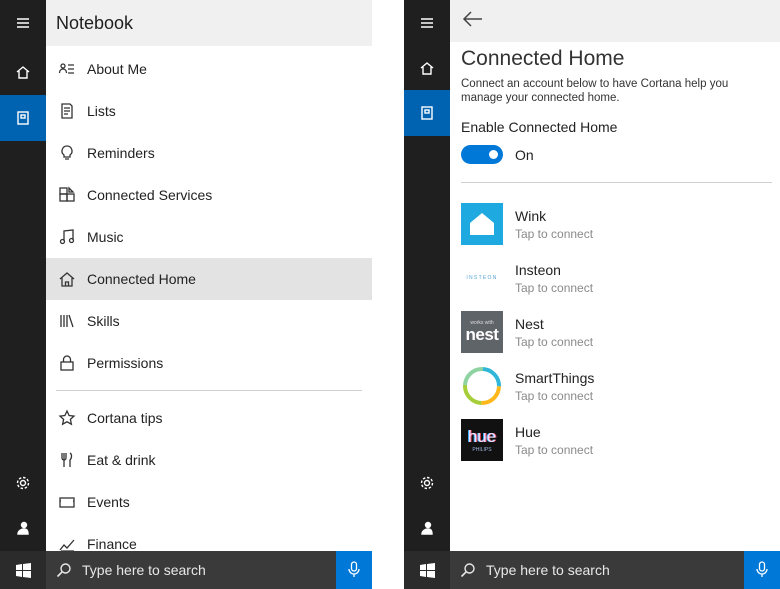  What do you see at coordinates (482, 450) in the screenshot?
I see `hue-logo-small: PHILIPS` at bounding box center [482, 450].